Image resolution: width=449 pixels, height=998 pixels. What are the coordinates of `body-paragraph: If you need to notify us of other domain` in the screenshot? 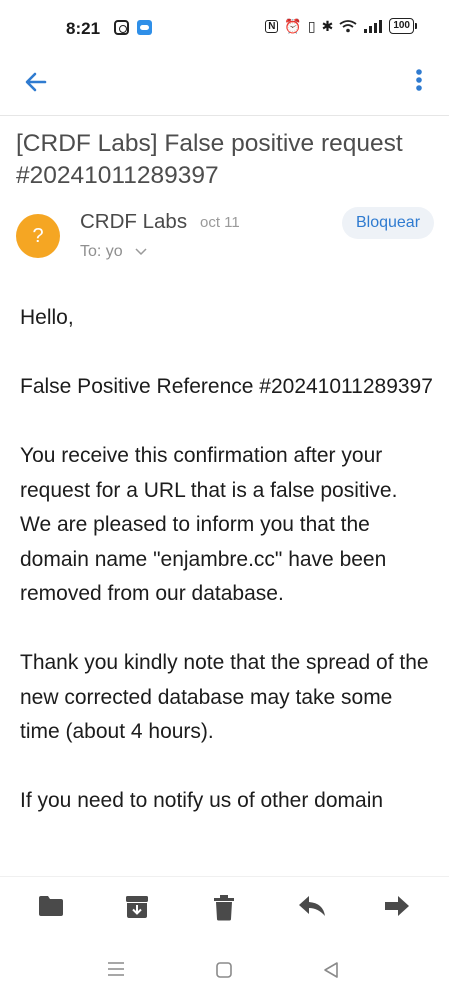 It's located at (202, 800).